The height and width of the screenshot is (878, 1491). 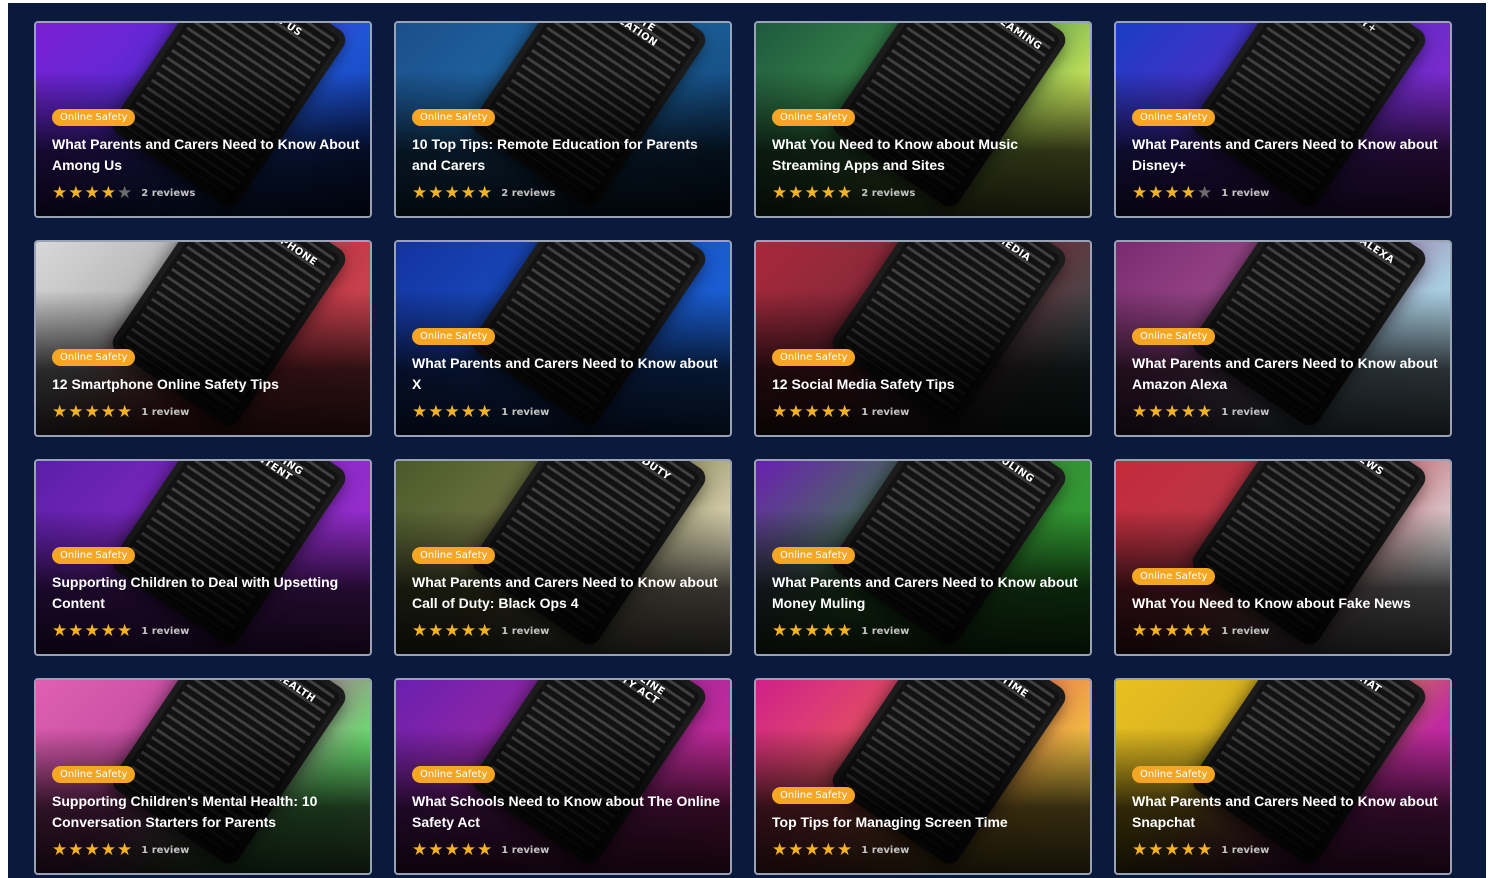 What do you see at coordinates (1286, 603) in the screenshot?
I see `card-title: What You Need to Know about Fake News` at bounding box center [1286, 603].